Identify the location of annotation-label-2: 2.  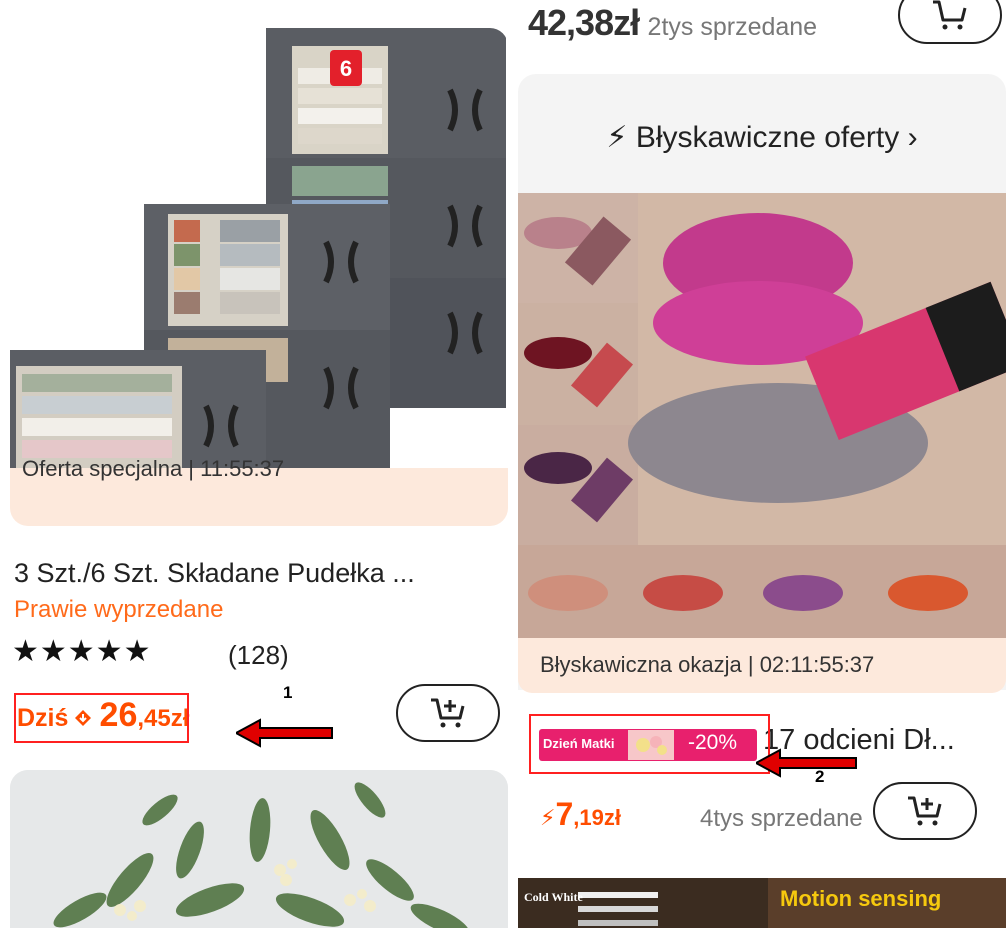
(820, 776).